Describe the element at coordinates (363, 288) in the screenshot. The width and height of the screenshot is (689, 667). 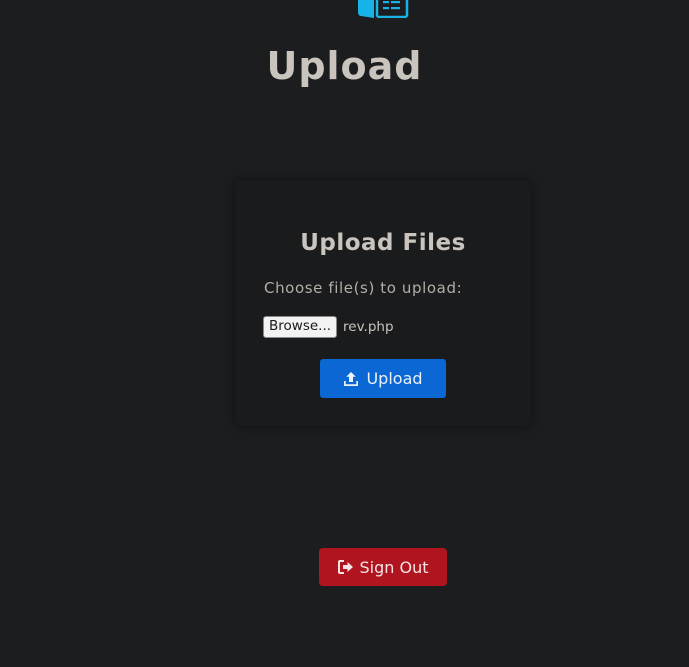
I see `choose-files-label: Choose file(s) to upload:` at that location.